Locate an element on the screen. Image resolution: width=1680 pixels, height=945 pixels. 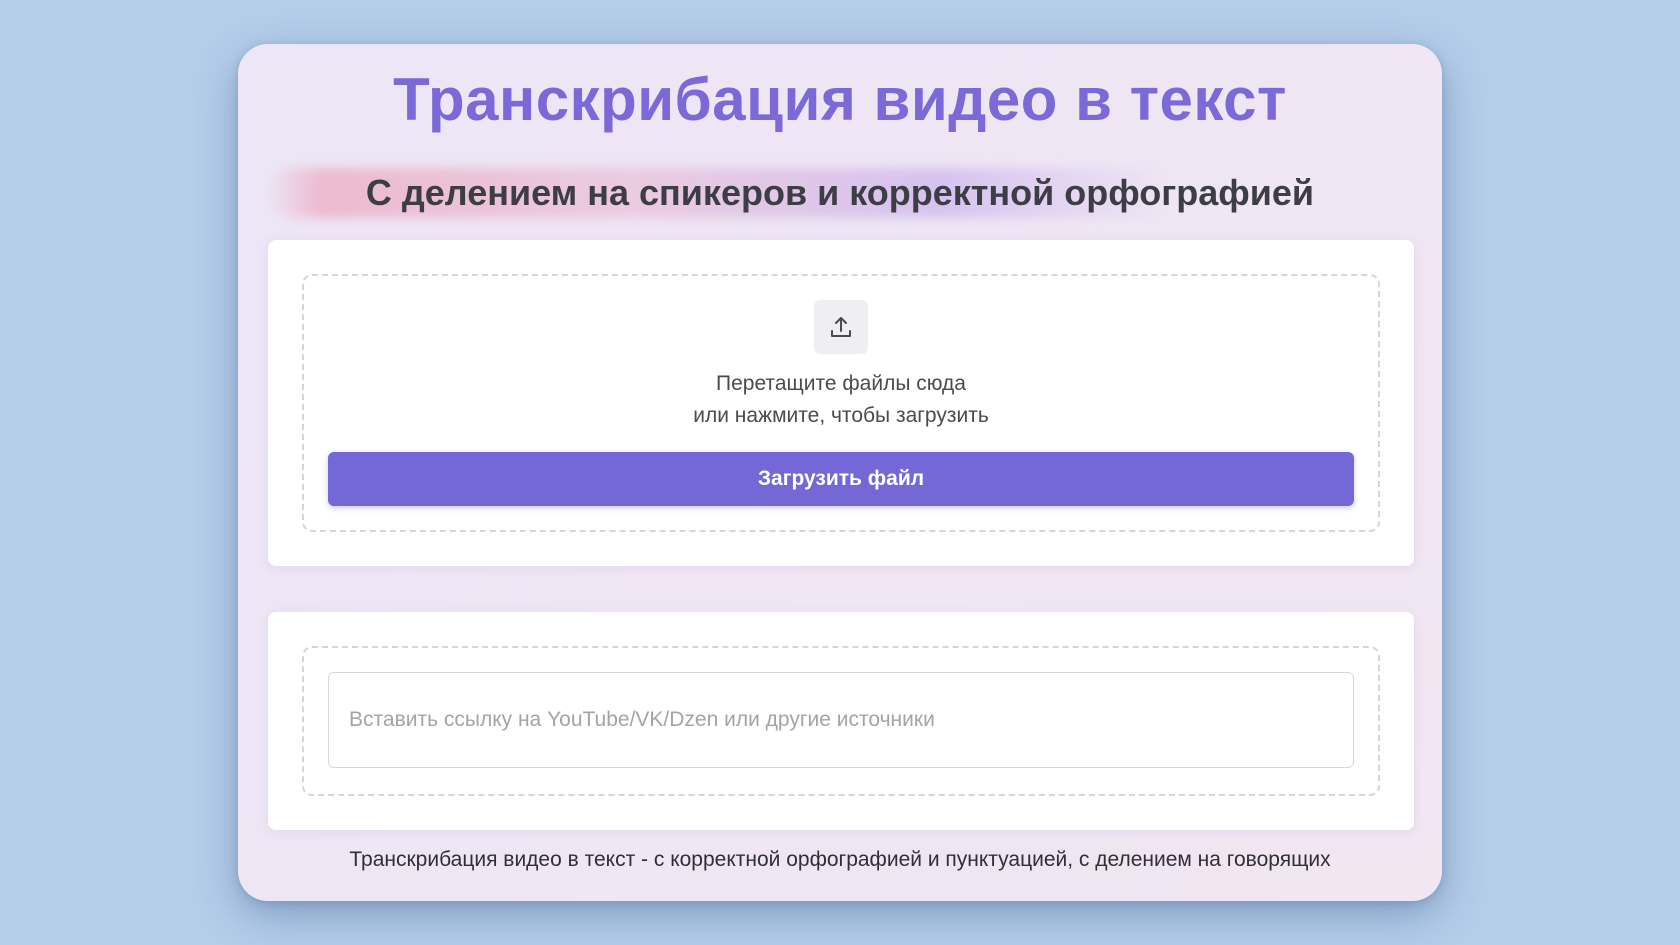
page-title: Транскрибация видео в текст is located at coordinates (840, 99).